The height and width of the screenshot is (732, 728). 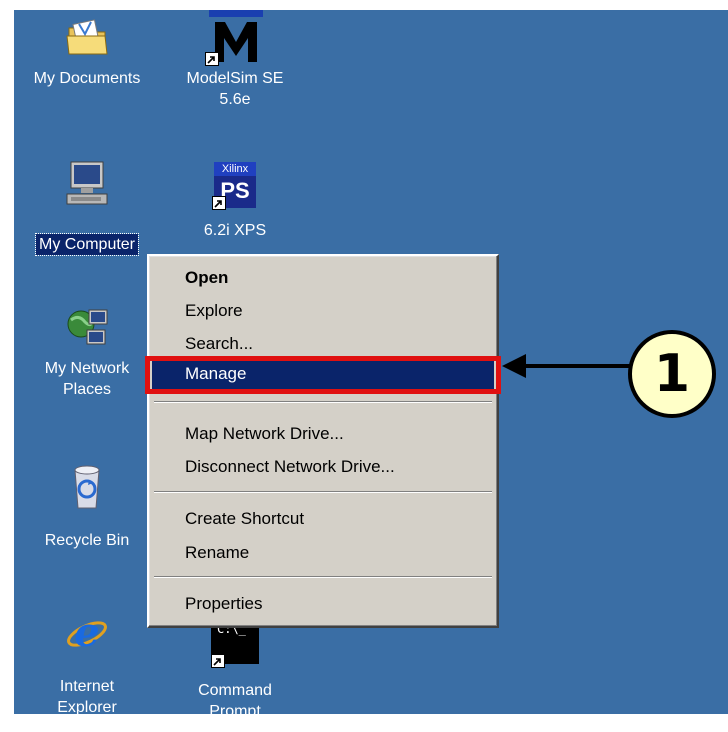 What do you see at coordinates (323, 311) in the screenshot?
I see `menu-item-explore: Explore` at bounding box center [323, 311].